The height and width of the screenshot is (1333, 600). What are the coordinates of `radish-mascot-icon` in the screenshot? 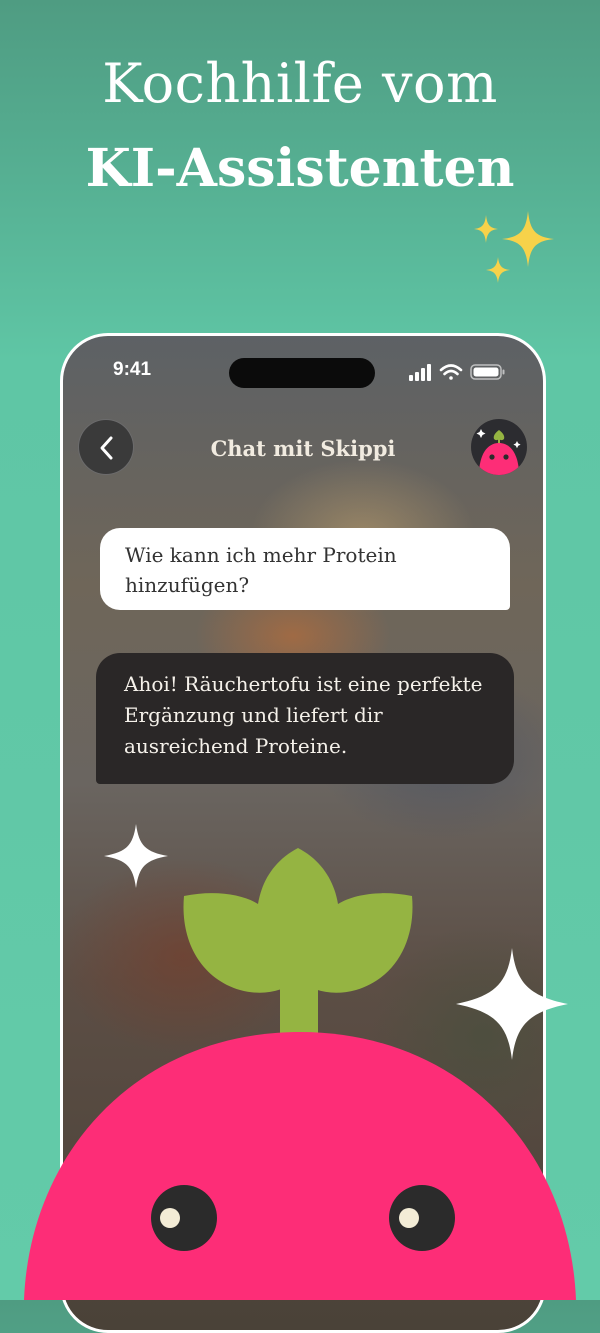 It's located at (498, 452).